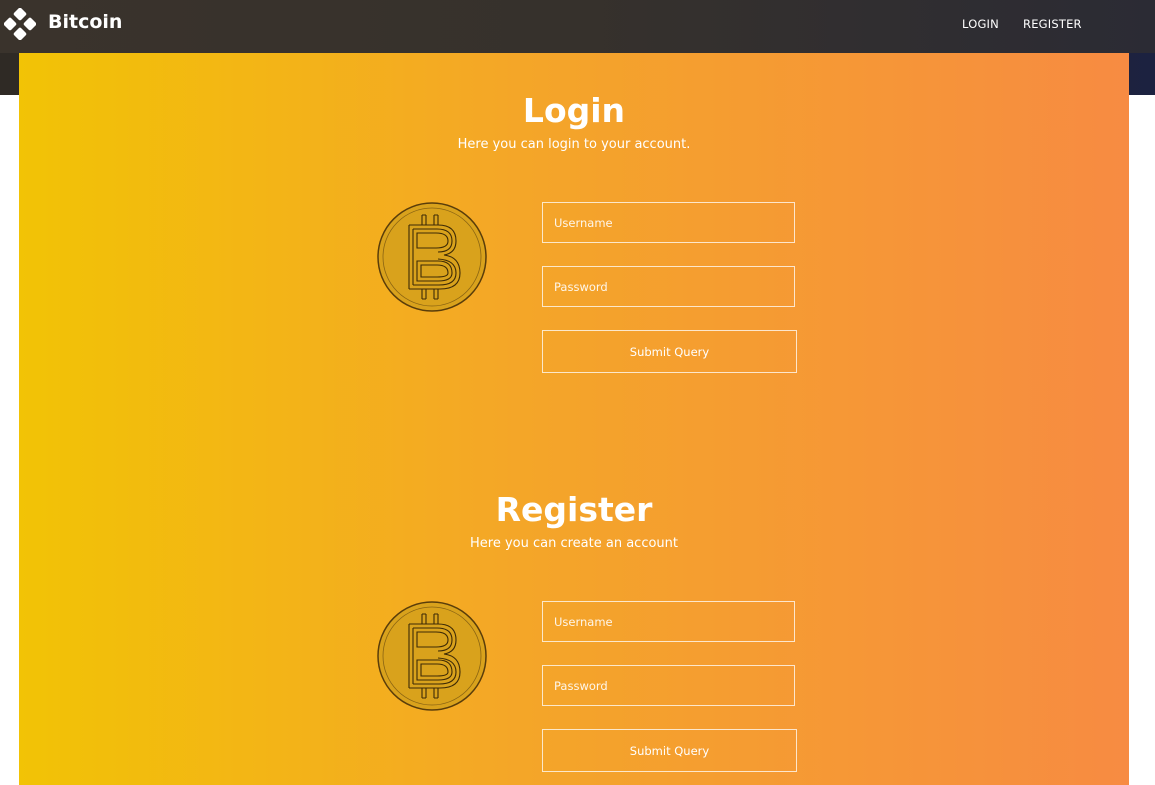 This screenshot has width=1155, height=785. I want to click on login-username-input, so click(668, 222).